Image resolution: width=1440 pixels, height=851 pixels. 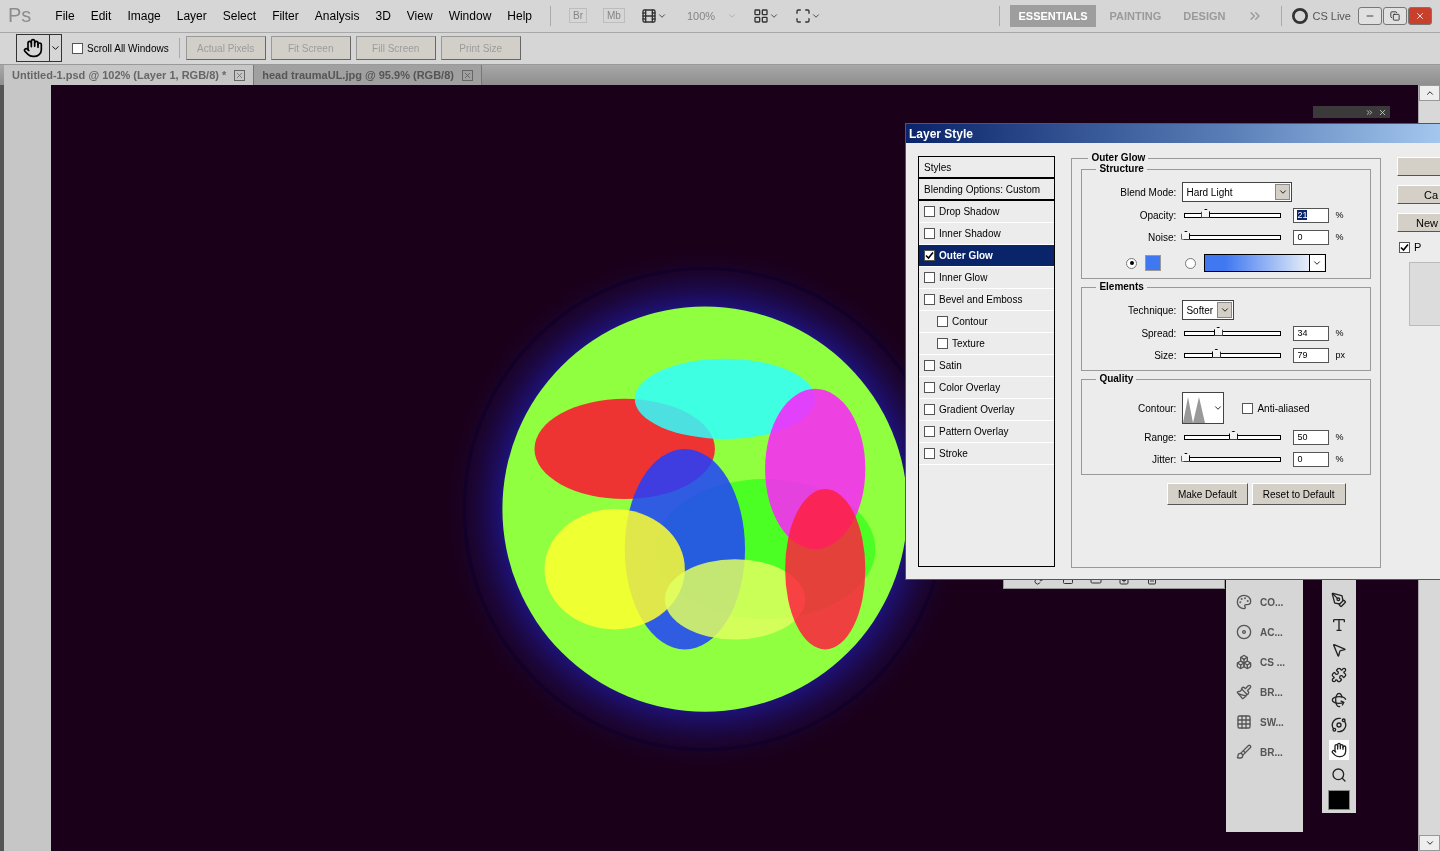 What do you see at coordinates (1302, 355) in the screenshot?
I see `field-value: 79` at bounding box center [1302, 355].